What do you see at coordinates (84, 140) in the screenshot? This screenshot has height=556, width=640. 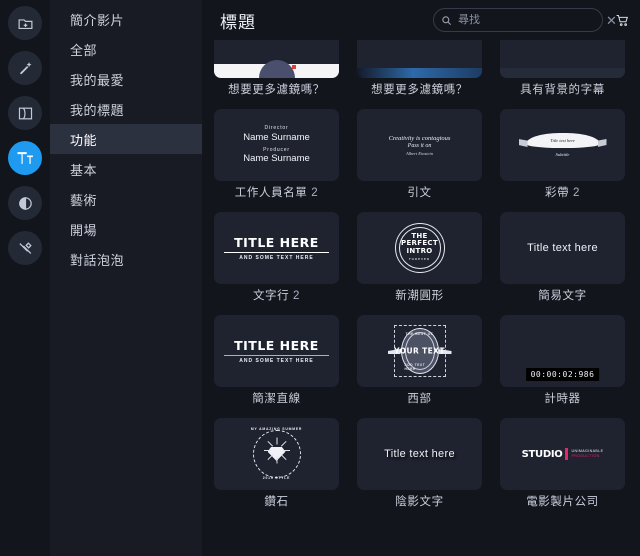 I see `sidebar-item-label: 功能` at bounding box center [84, 140].